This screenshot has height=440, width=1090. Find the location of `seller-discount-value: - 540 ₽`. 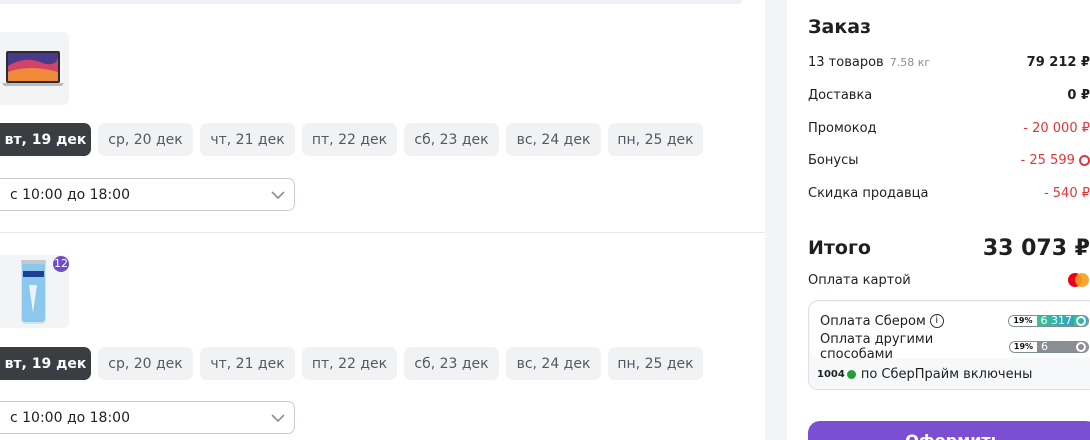

seller-discount-value: - 540 ₽ is located at coordinates (1066, 193).